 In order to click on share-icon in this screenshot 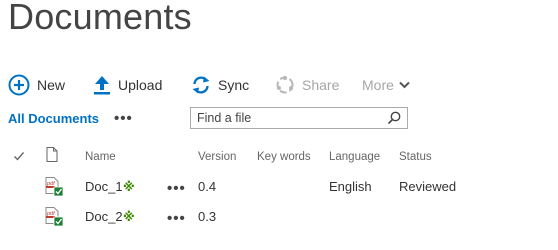, I will do `click(285, 85)`.